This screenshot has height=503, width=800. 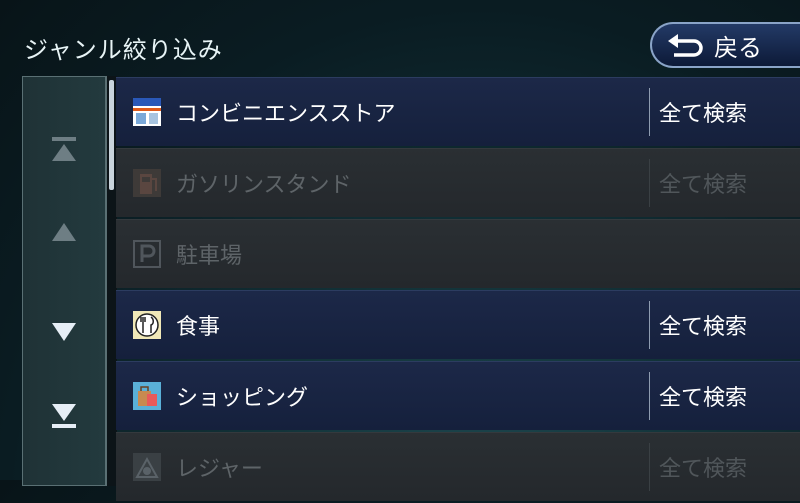 I want to click on page-title: ジャンル絞り込み, so click(x=123, y=50).